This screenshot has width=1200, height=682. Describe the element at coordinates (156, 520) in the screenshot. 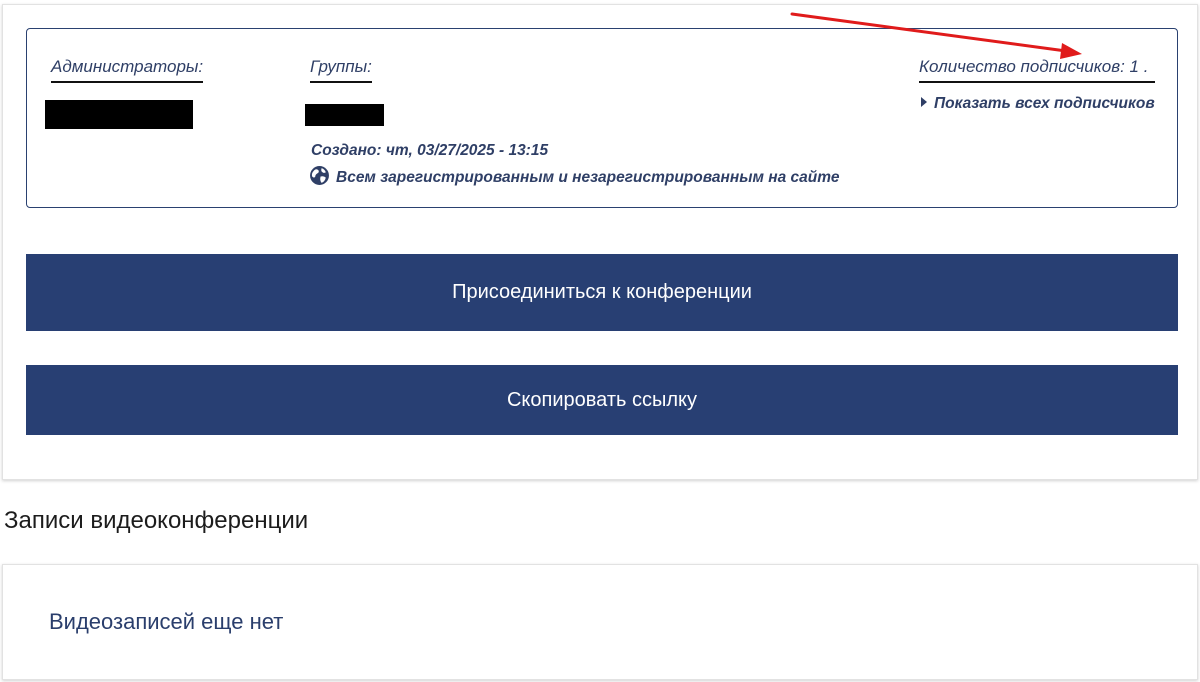

I see `recordings-section-title: Записи видеоконференции` at that location.